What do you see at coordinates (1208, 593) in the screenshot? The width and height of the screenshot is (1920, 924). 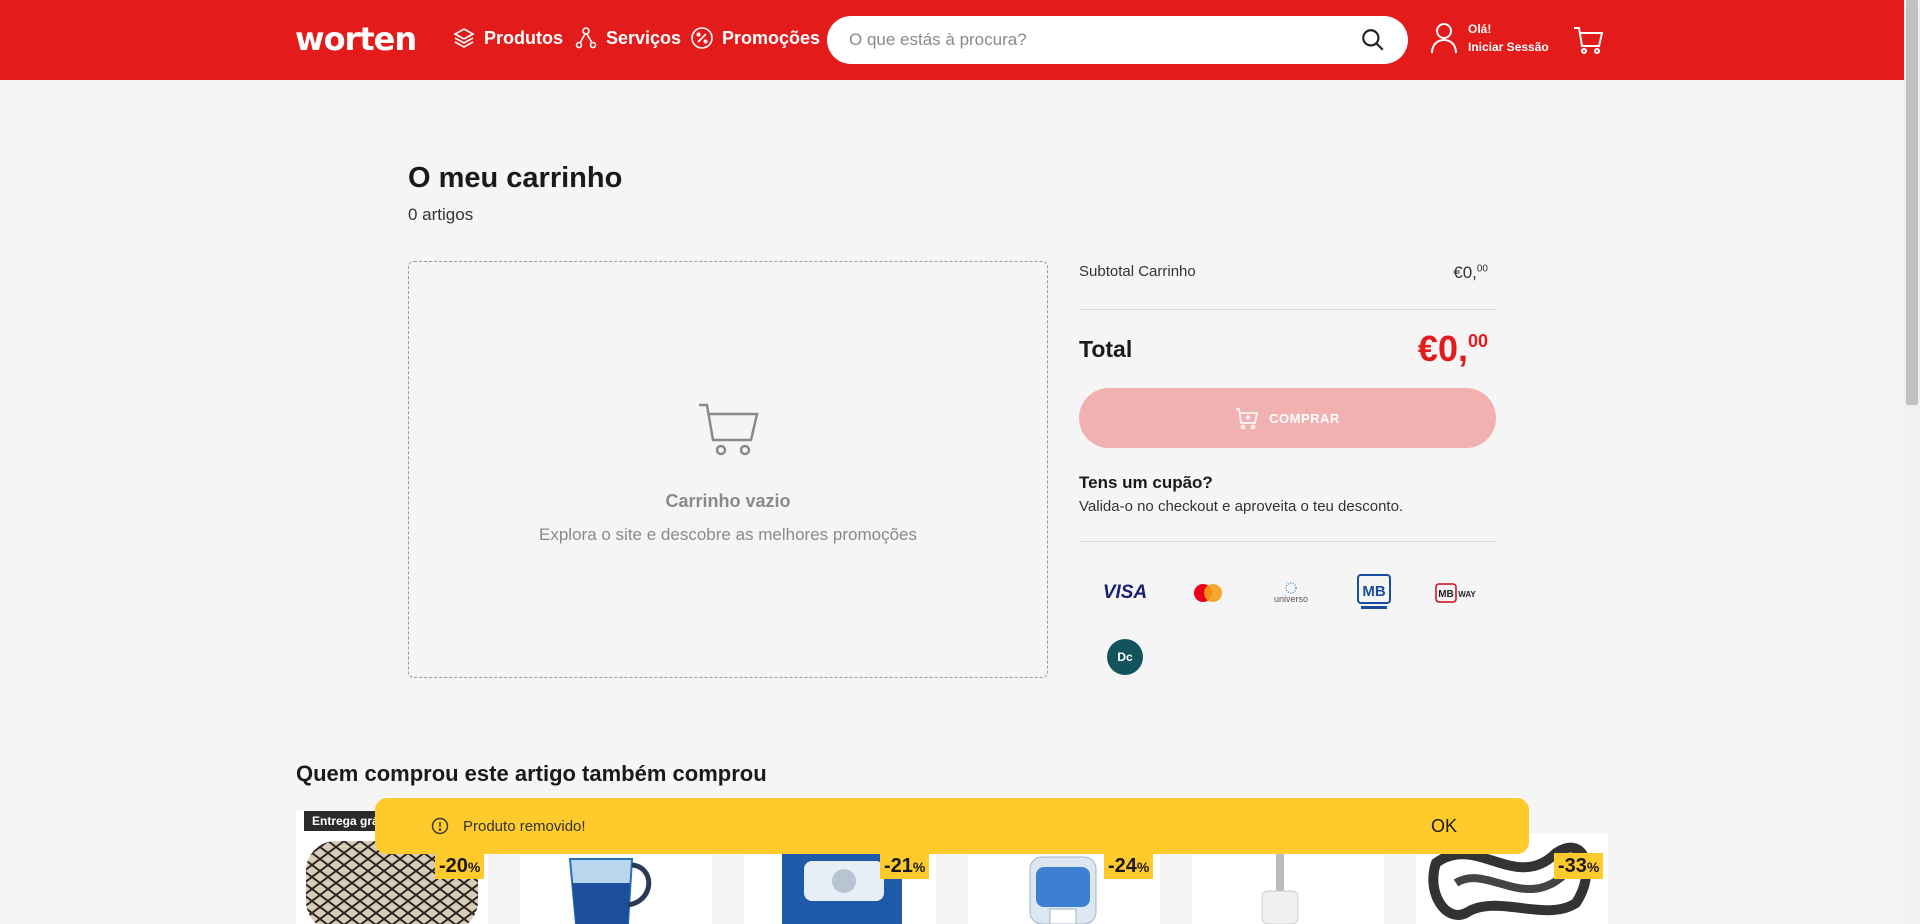 I see `mastercard-icon` at bounding box center [1208, 593].